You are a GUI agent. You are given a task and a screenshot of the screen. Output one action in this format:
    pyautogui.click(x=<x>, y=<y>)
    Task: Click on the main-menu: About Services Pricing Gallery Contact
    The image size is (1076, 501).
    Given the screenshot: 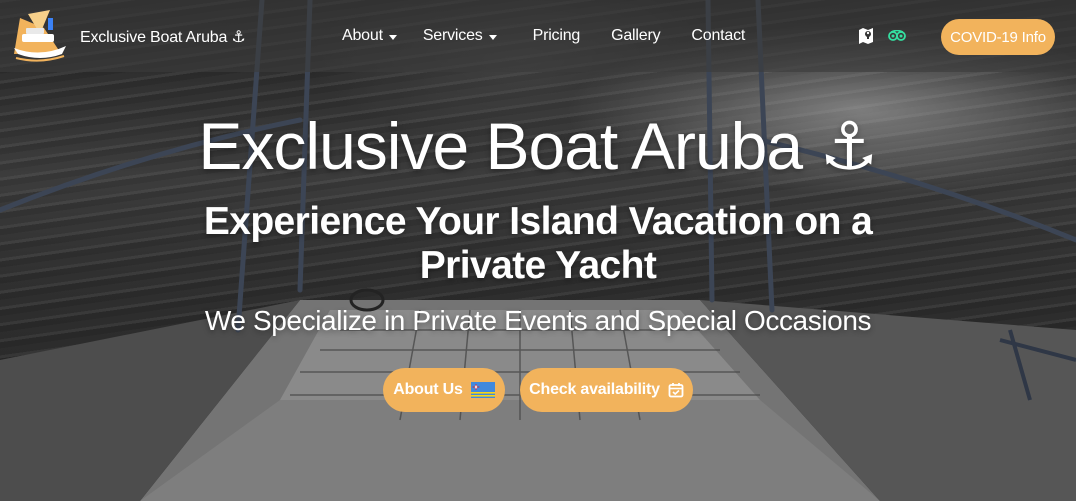 What is the action you would take?
    pyautogui.click(x=543, y=36)
    